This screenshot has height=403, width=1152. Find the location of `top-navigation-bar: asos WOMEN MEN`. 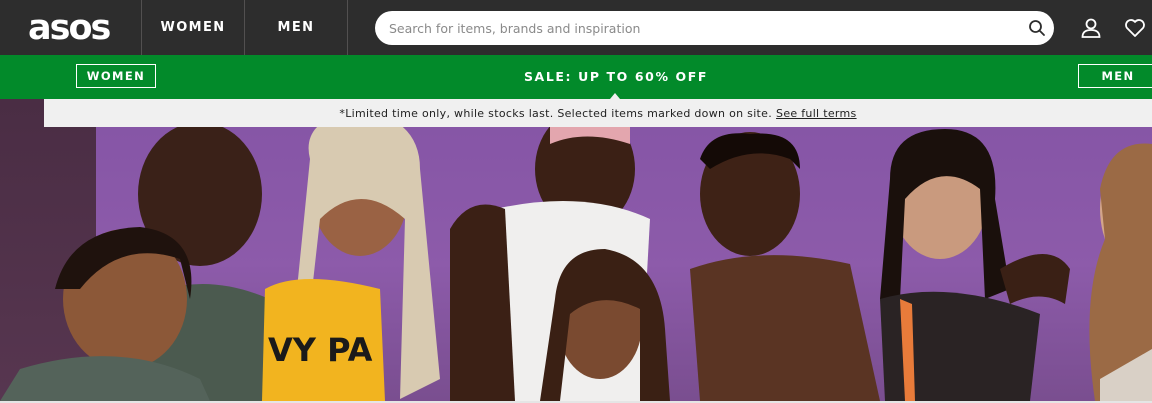

top-navigation-bar: asos WOMEN MEN is located at coordinates (576, 27).